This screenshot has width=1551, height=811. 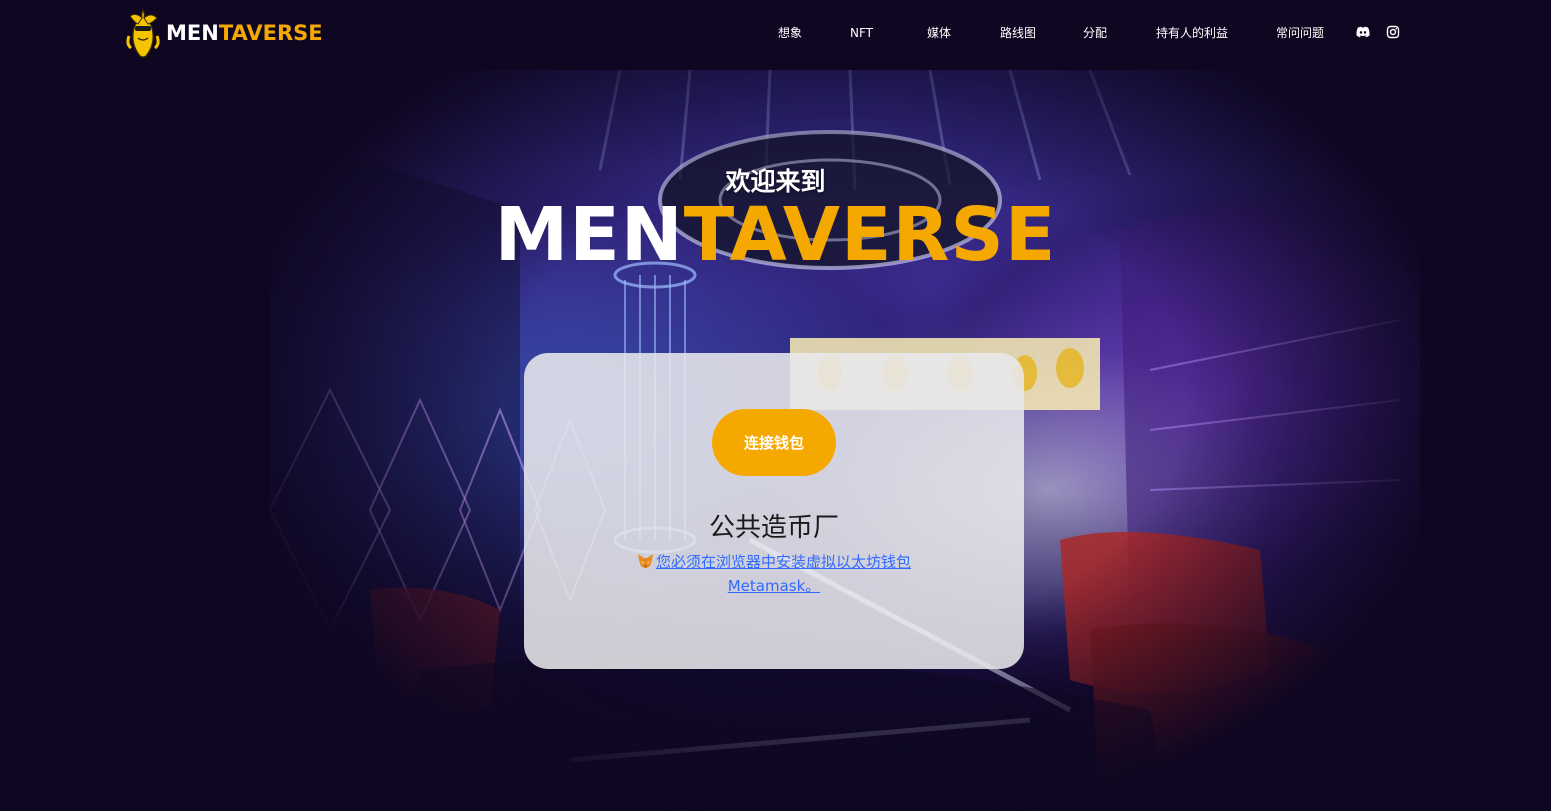 I want to click on connect-wallet-button: 连接钱包, so click(x=774, y=442).